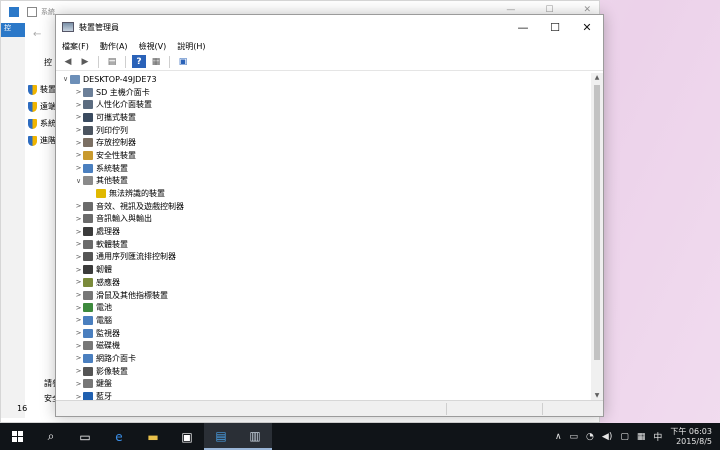  Describe the element at coordinates (324, 142) in the screenshot. I see `tree-item: > 存放控制器` at that location.